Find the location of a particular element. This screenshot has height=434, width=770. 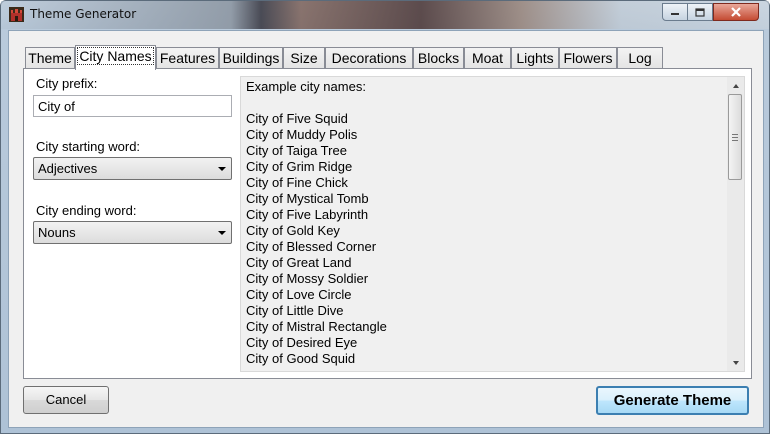

tab-label: Flowers is located at coordinates (588, 58).